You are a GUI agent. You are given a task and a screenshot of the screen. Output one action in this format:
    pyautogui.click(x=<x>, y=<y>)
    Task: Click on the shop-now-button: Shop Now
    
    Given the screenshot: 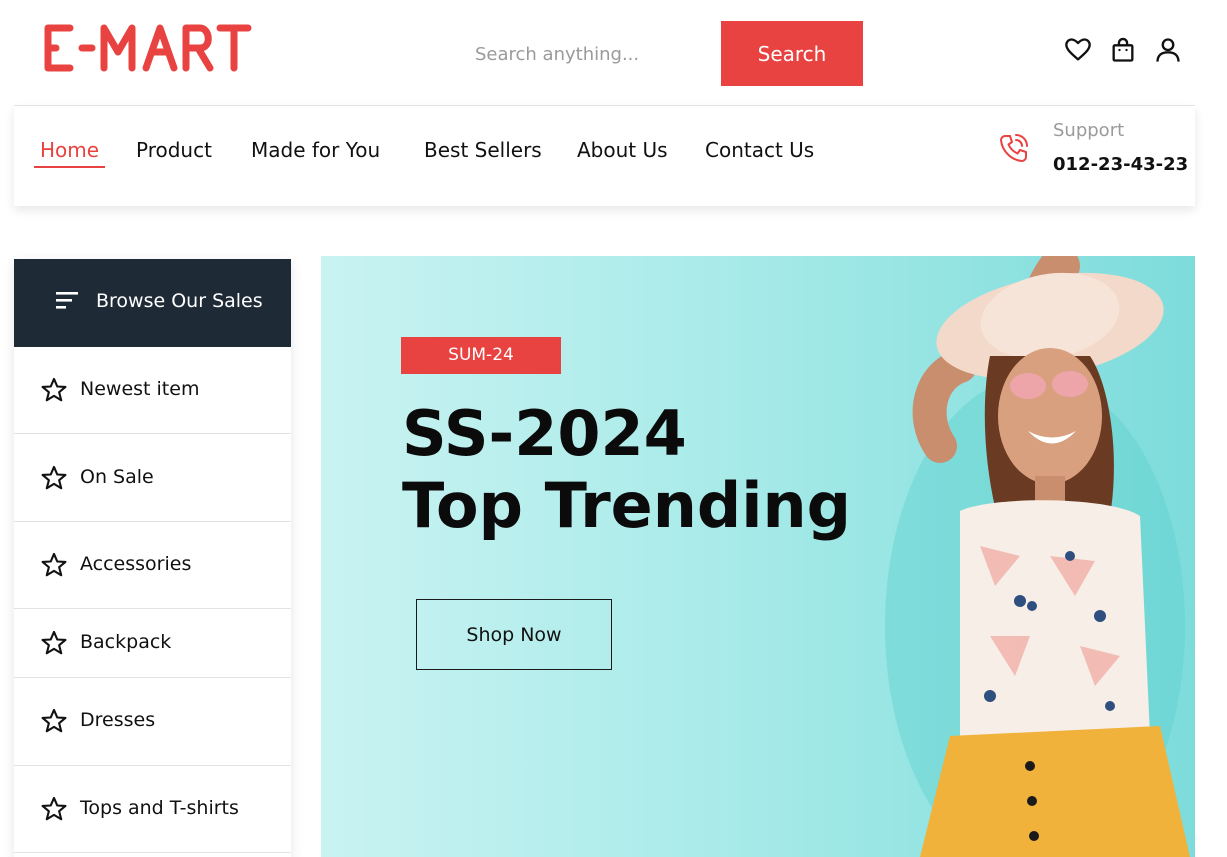 What is the action you would take?
    pyautogui.click(x=514, y=634)
    